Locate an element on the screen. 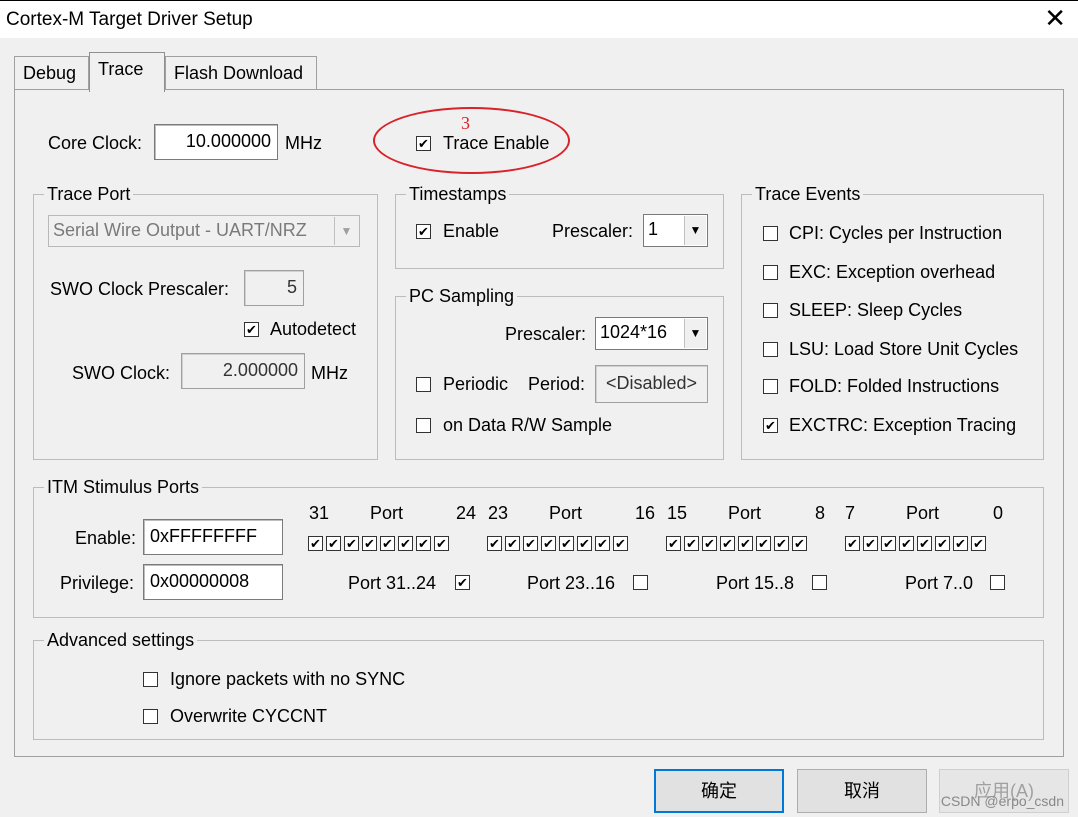  itm-enable-label: Enable: is located at coordinates (106, 538).